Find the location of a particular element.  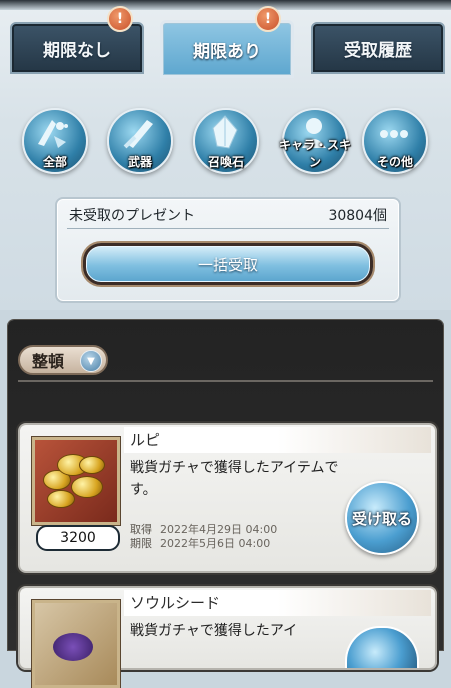

top-edge is located at coordinates (225, 5).